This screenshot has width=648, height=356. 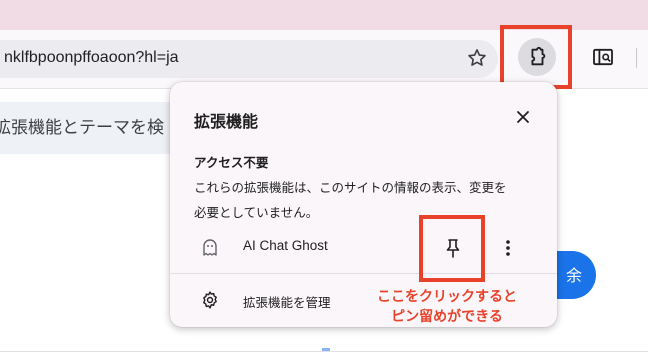 I want to click on annotation-callout: ここをクリックすると ピン留めができる, so click(x=447, y=307).